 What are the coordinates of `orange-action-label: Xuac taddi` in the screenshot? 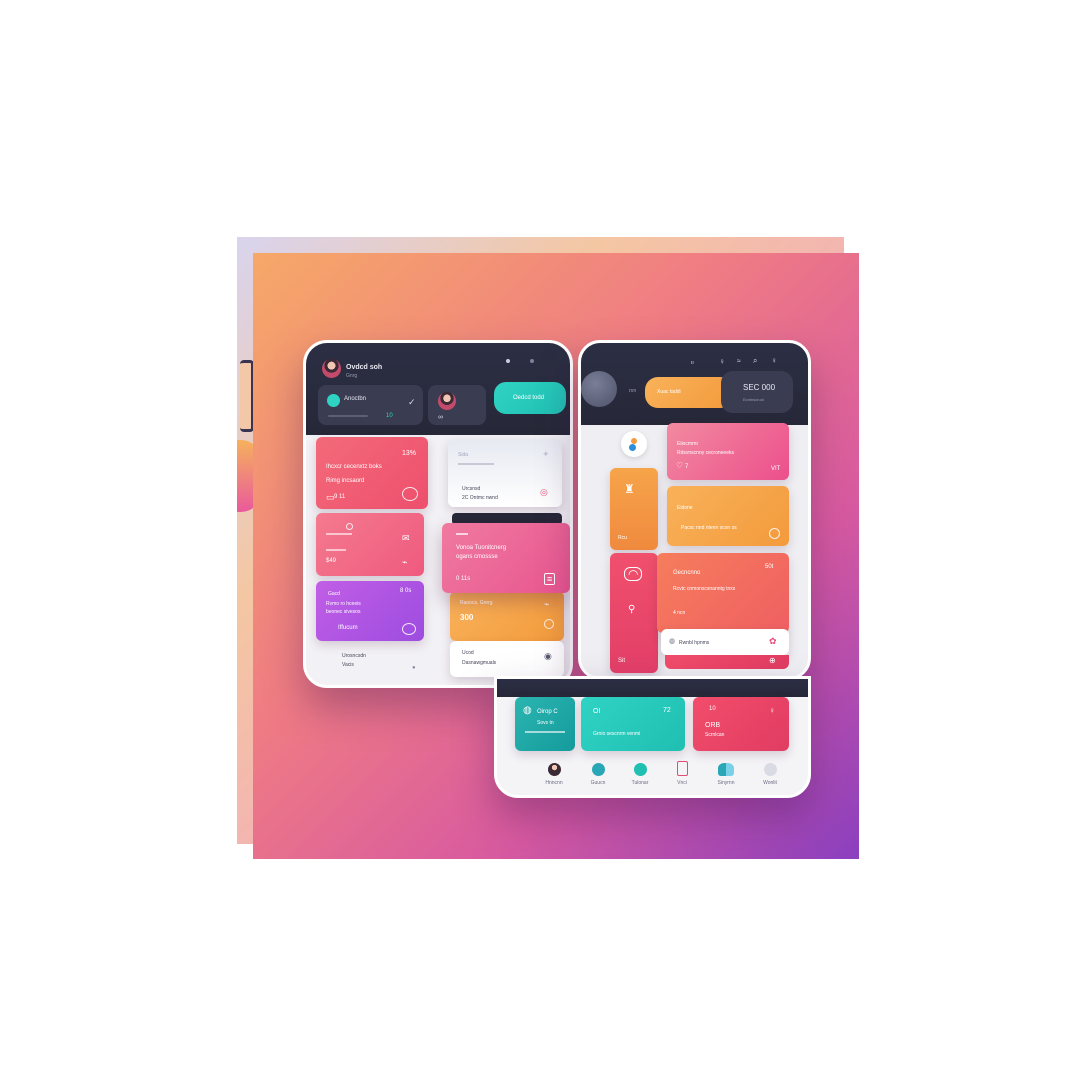 It's located at (669, 392).